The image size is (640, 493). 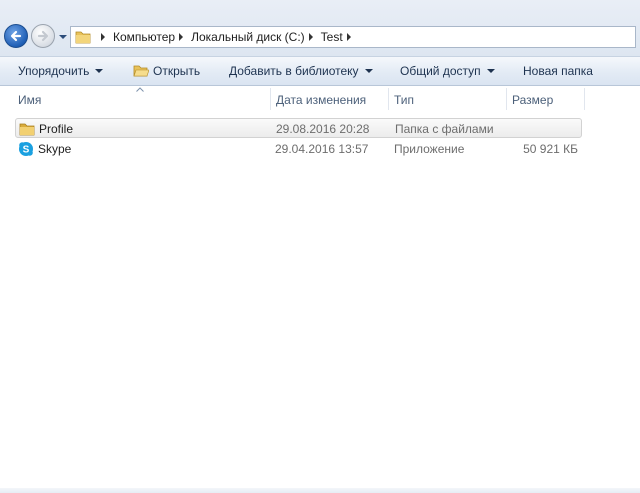 What do you see at coordinates (56, 129) in the screenshot?
I see `file-name: Profile` at bounding box center [56, 129].